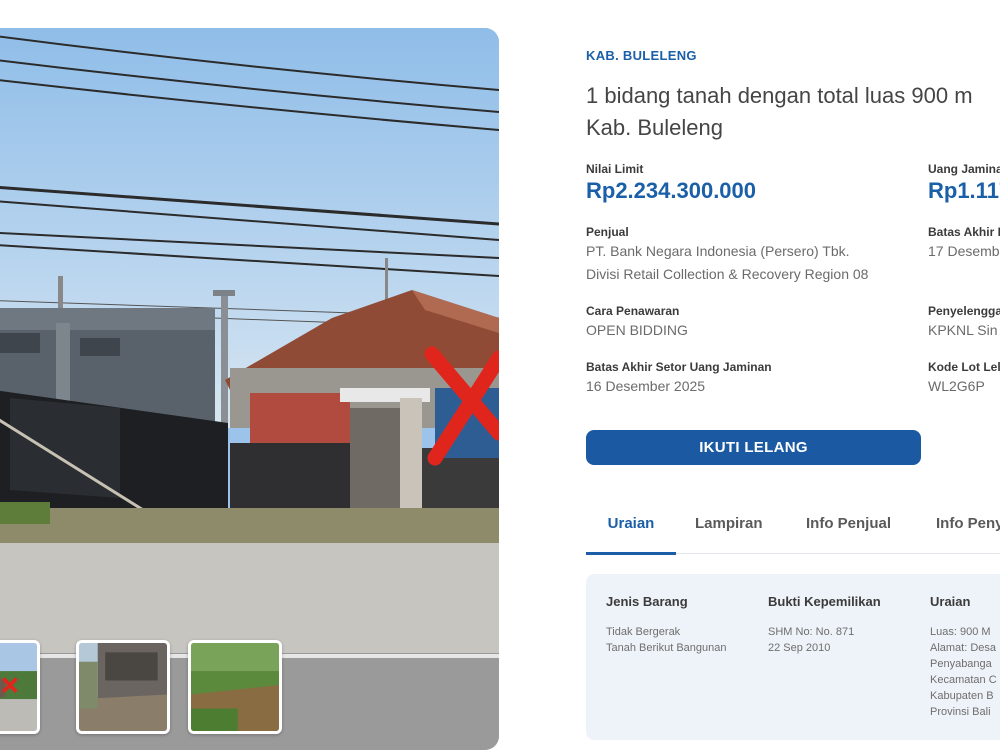 This screenshot has height=750, width=1000. I want to click on nilai-limit-label: Nilai Limit, so click(615, 169).